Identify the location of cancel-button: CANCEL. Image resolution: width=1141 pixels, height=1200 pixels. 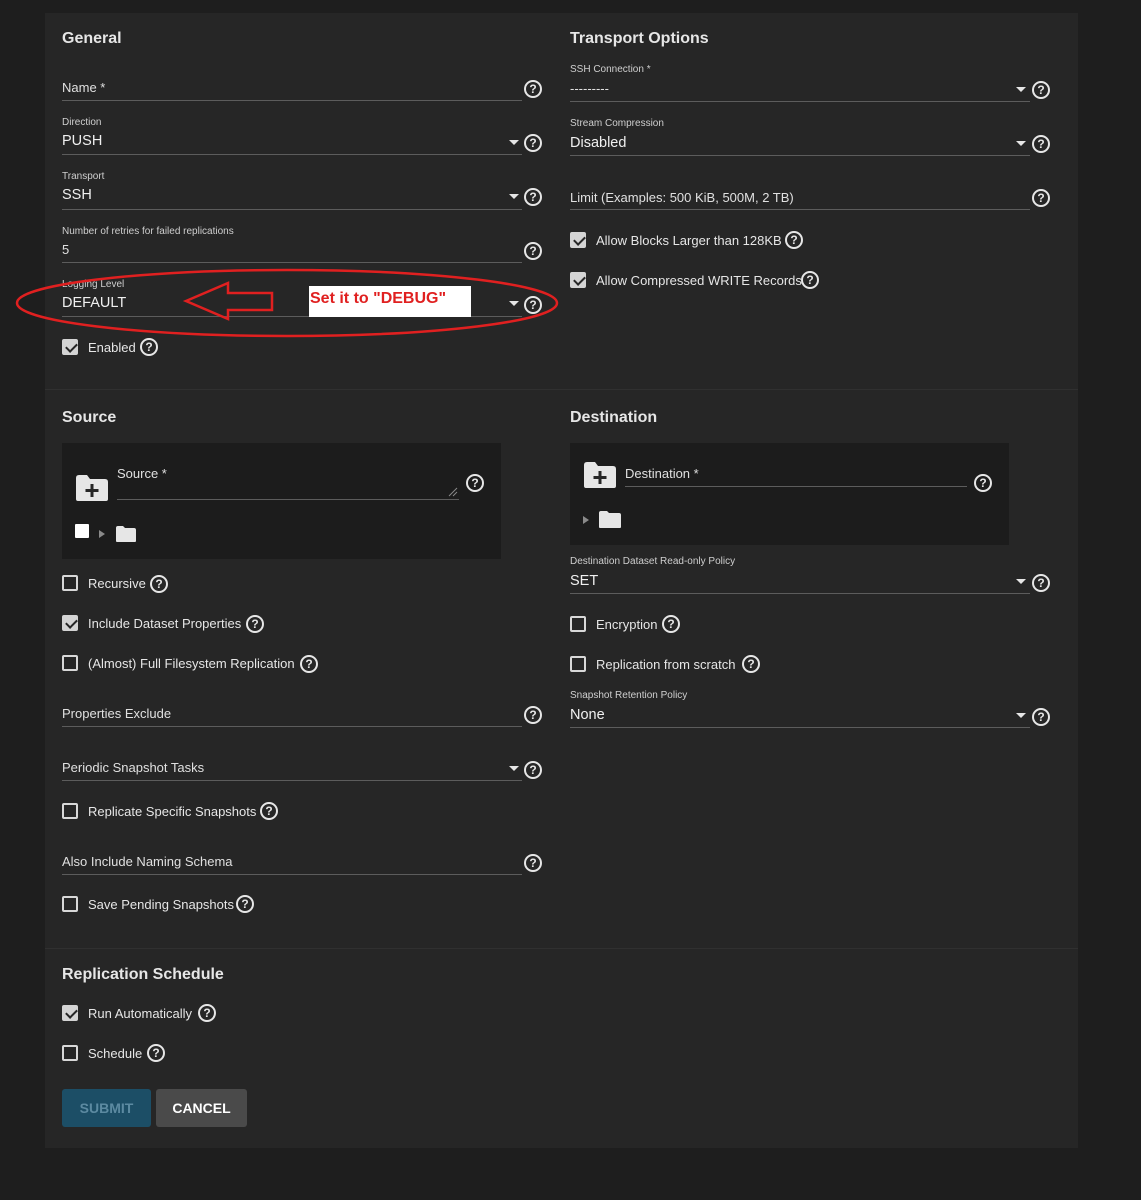
(201, 1108).